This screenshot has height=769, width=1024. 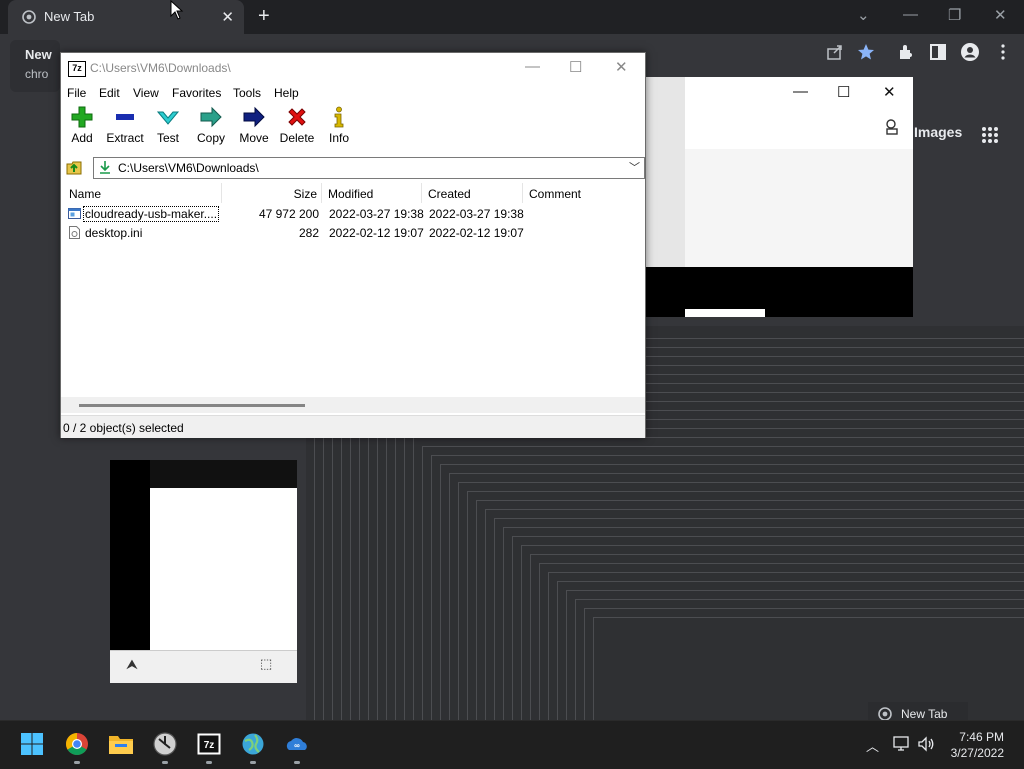 What do you see at coordinates (634, 167) in the screenshot?
I see `chevron-down-icon: ﹀` at bounding box center [634, 167].